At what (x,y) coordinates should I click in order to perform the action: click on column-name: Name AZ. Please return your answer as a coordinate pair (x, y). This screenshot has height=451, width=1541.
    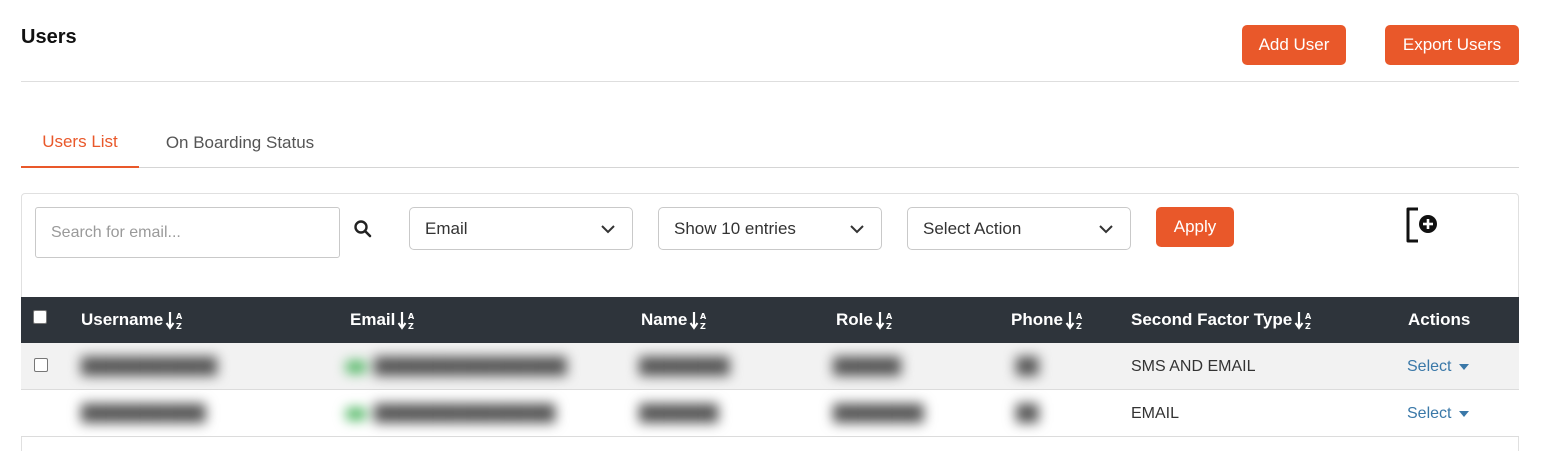
    Looking at the image, I should click on (675, 320).